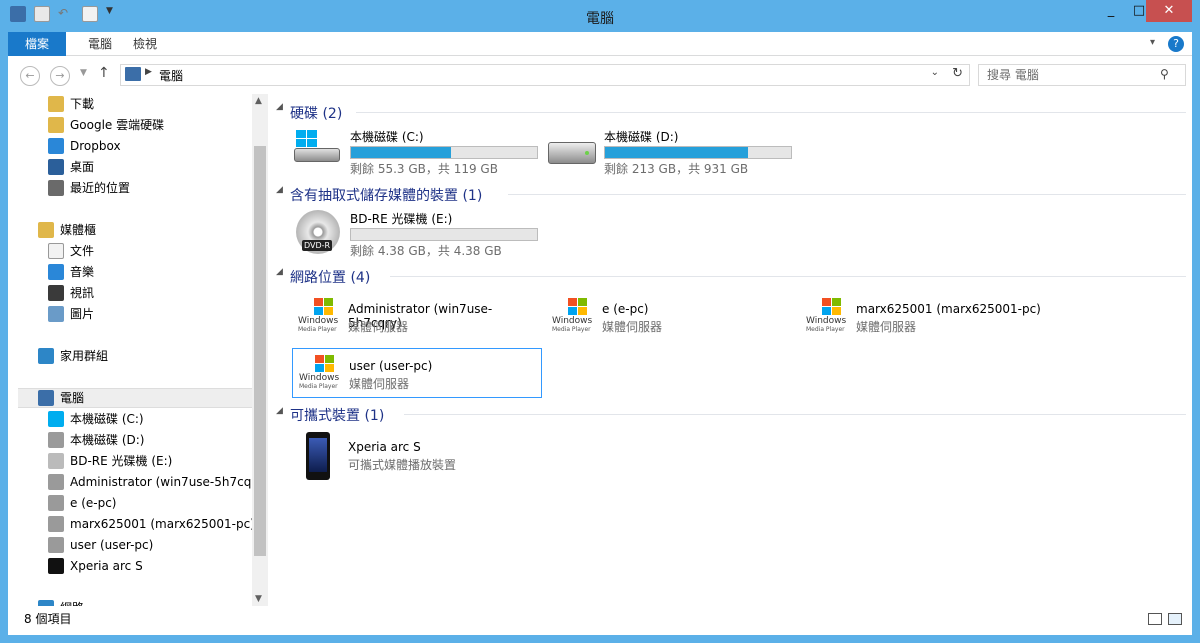 This screenshot has height=643, width=1200. What do you see at coordinates (95, 566) in the screenshot?
I see `sidebar-item: Xperia arc S` at bounding box center [95, 566].